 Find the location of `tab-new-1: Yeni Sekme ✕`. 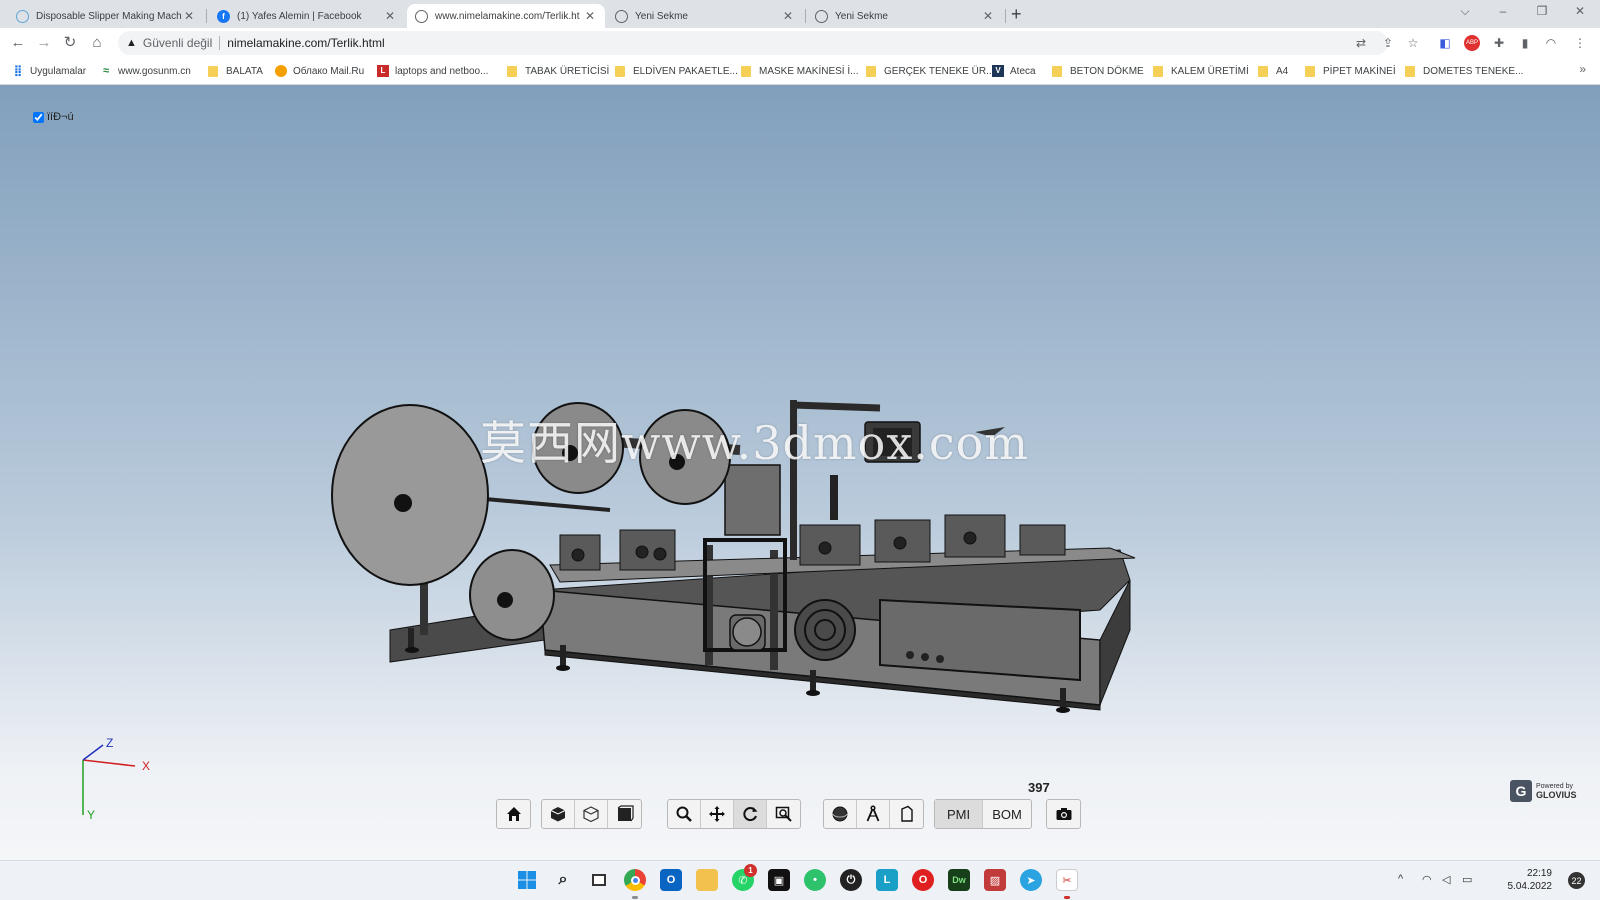

tab-new-1: Yeni Sekme ✕ is located at coordinates (705, 16).